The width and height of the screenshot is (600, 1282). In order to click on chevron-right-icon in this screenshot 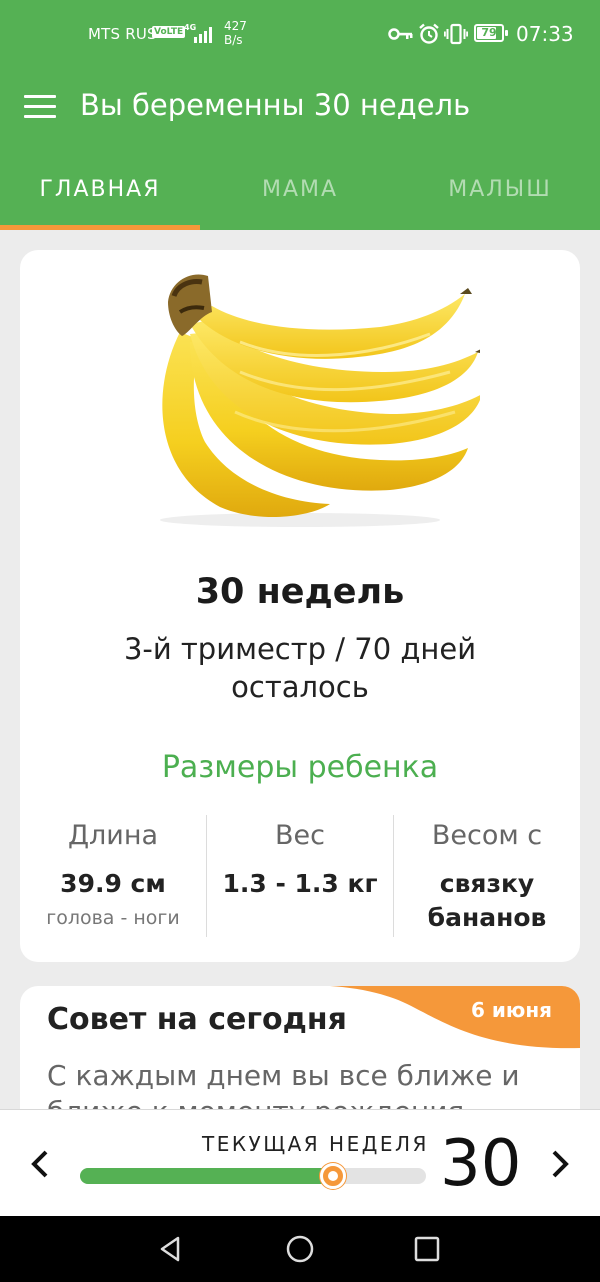, I will do `click(560, 1164)`.